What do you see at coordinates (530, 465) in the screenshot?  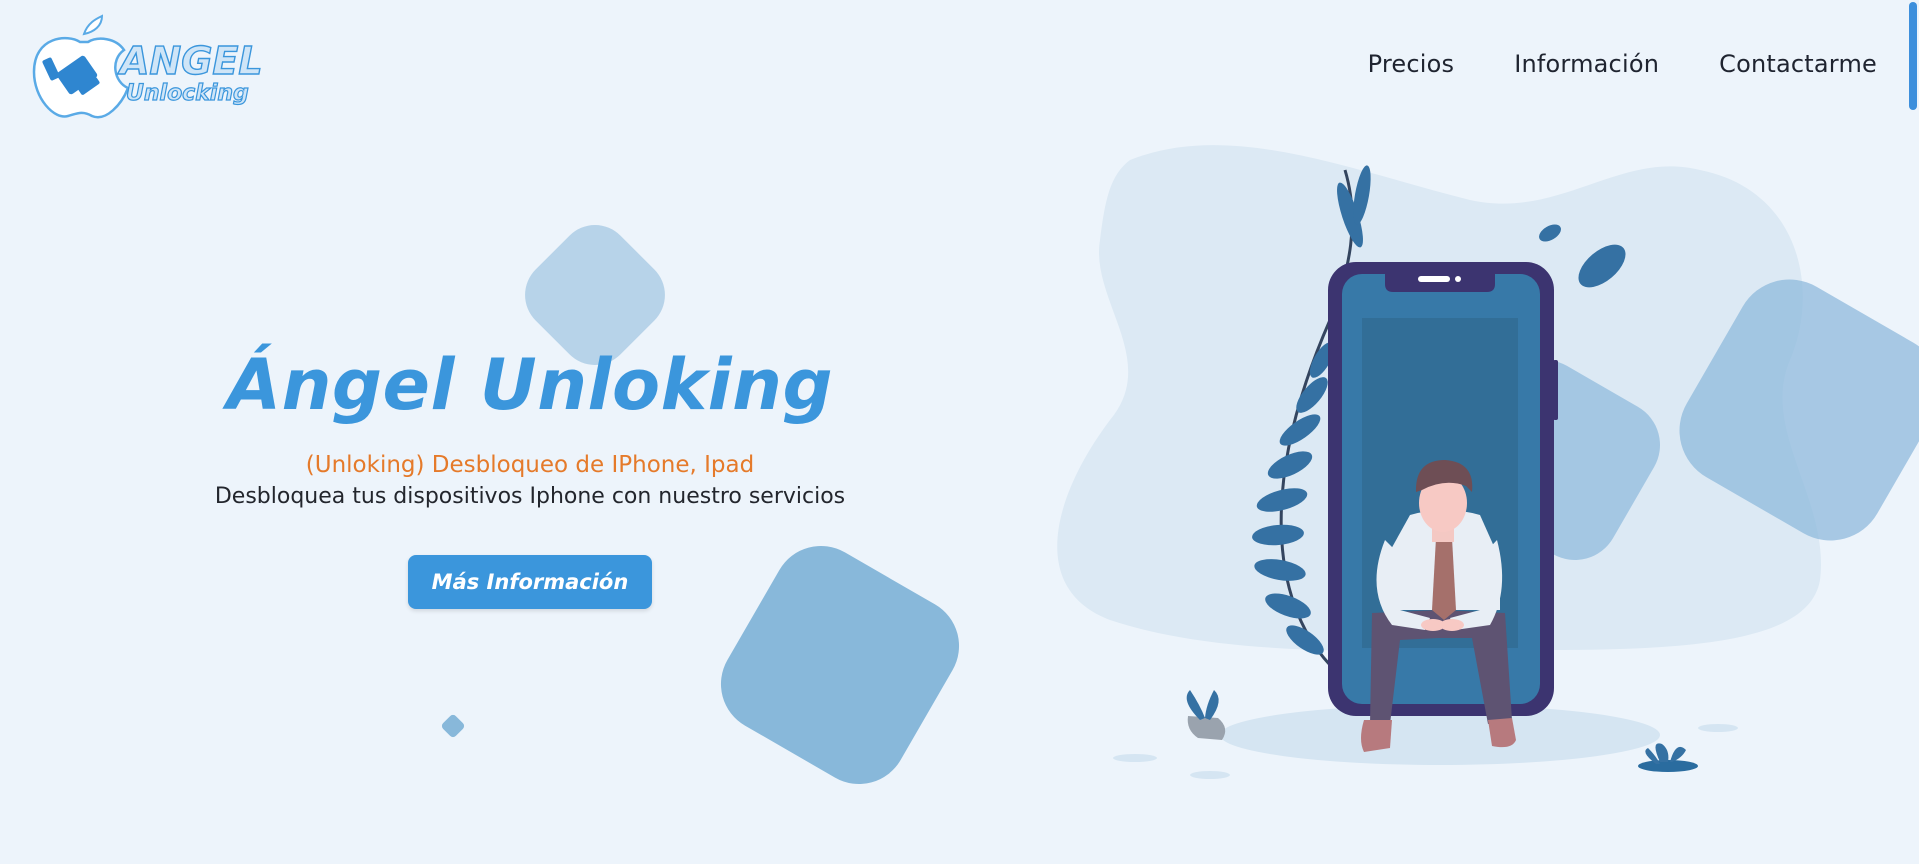 I see `hero-subtitle: (Unloking) Desbloqueo de IPhone, Ipad` at bounding box center [530, 465].